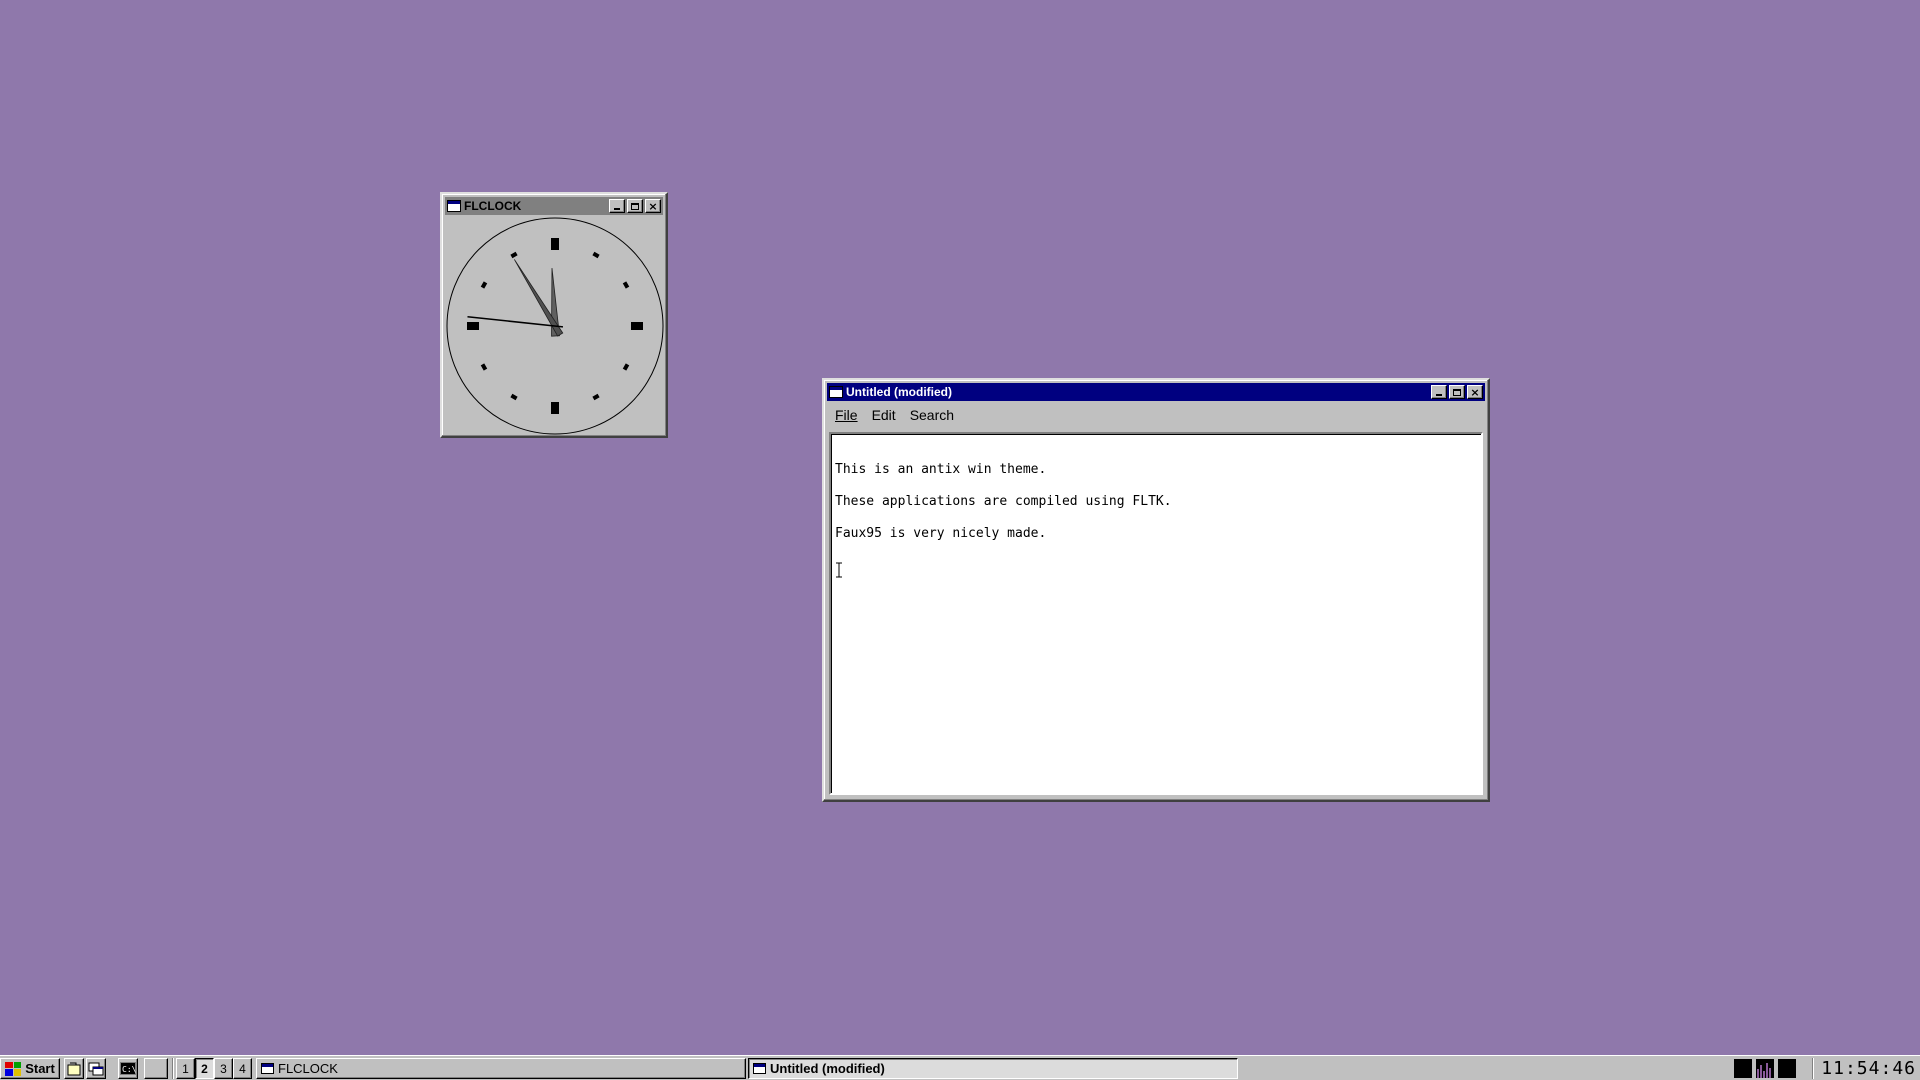 The height and width of the screenshot is (1080, 1920). I want to click on editor-titlebar: Untitled (modified) ×, so click(1156, 392).